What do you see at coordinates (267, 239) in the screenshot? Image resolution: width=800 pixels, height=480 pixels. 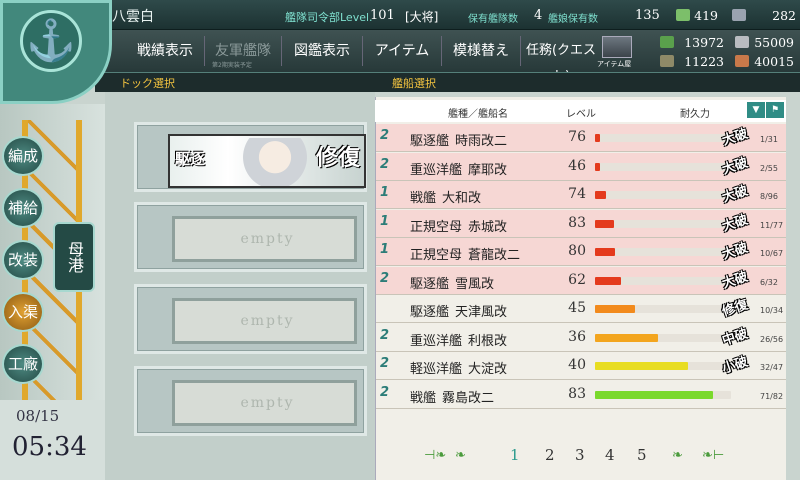 I see `dock-2-empty: empty` at bounding box center [267, 239].